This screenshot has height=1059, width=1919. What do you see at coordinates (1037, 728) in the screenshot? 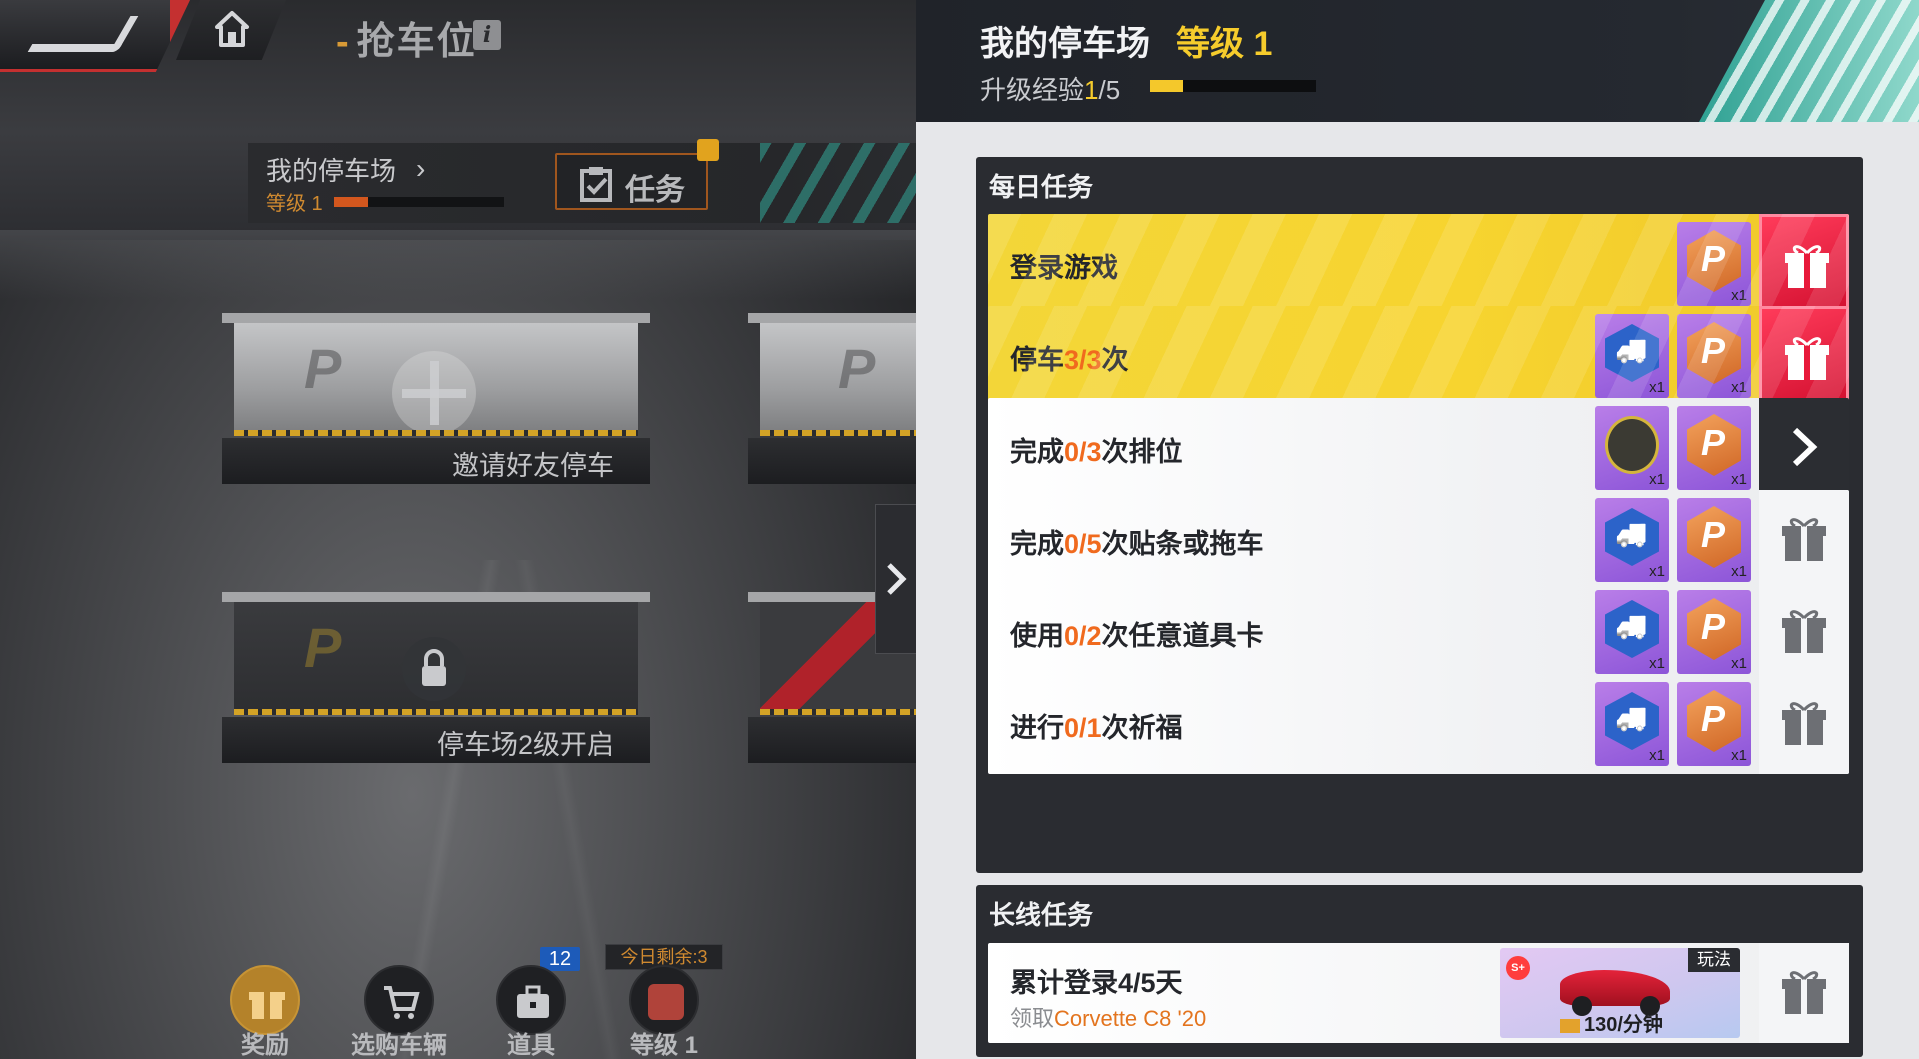
I see `task-label-pre: 进行` at bounding box center [1037, 728].